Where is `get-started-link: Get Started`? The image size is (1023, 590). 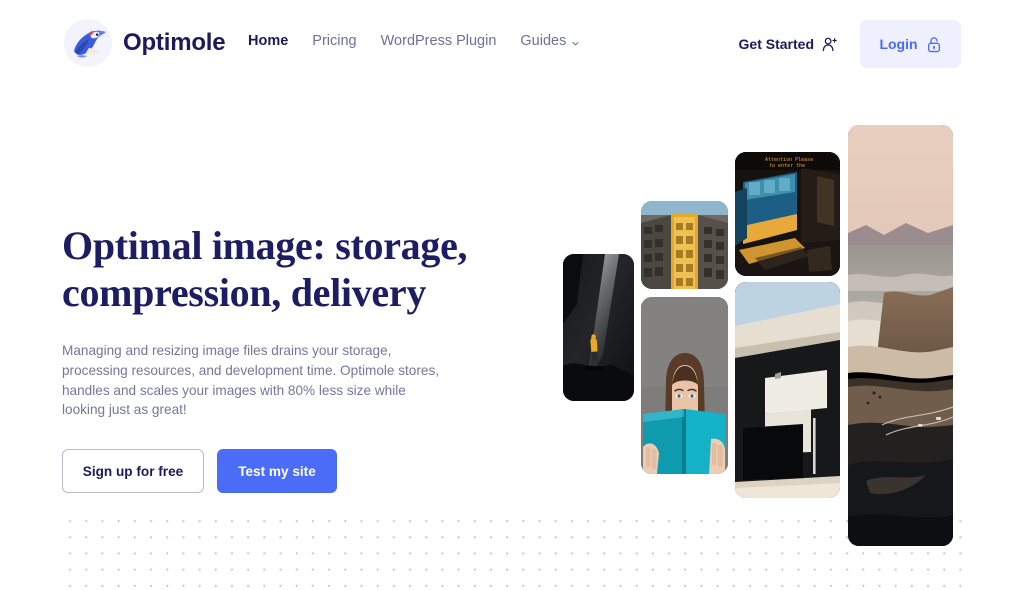 get-started-link: Get Started is located at coordinates (788, 44).